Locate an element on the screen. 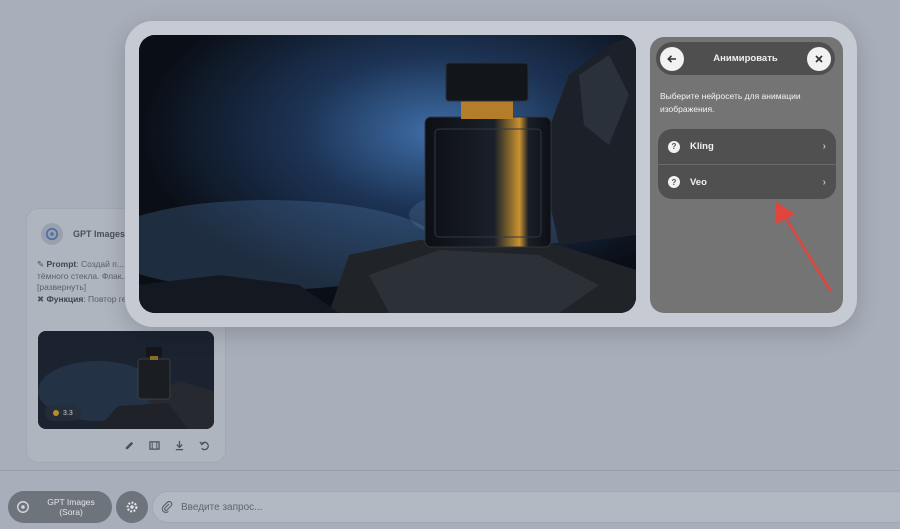 This screenshot has width=900, height=529. edit-icon is located at coordinates (129, 445).